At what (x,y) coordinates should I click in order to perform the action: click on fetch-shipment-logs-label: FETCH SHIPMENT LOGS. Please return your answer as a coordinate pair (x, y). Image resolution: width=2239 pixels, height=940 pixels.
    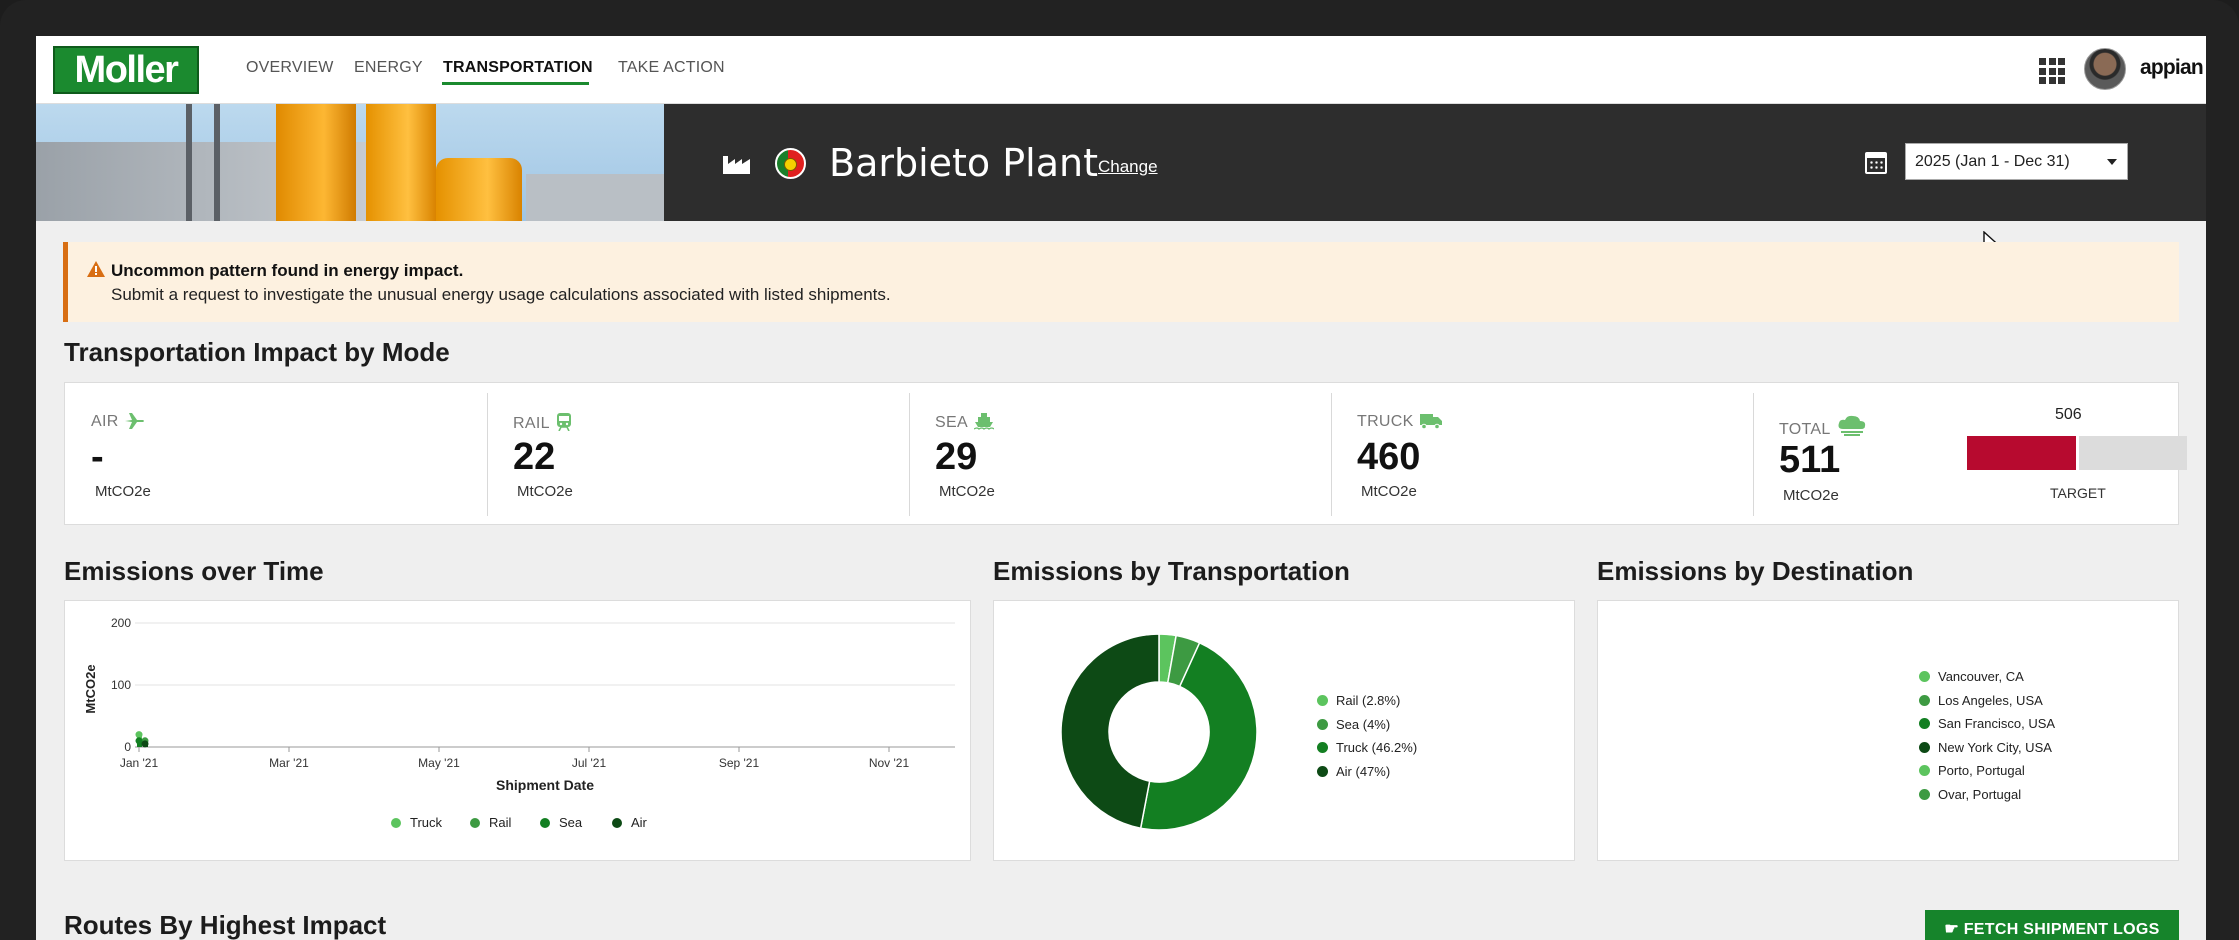
    Looking at the image, I should click on (2061, 929).